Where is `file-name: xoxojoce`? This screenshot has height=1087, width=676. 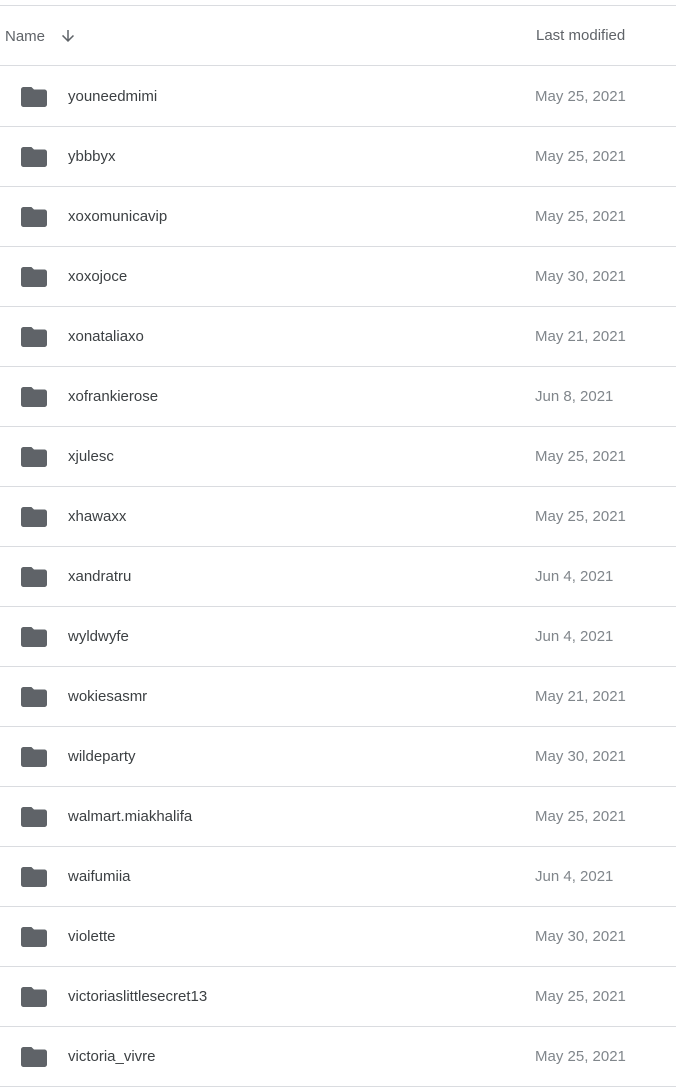
file-name: xoxojoce is located at coordinates (98, 276).